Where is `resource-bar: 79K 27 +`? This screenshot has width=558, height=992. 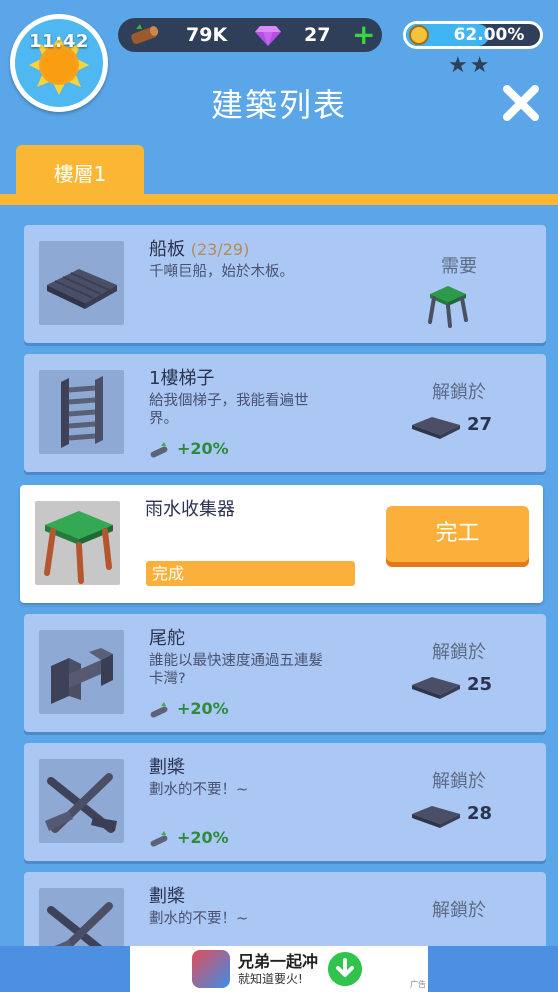
resource-bar: 79K 27 + is located at coordinates (250, 35).